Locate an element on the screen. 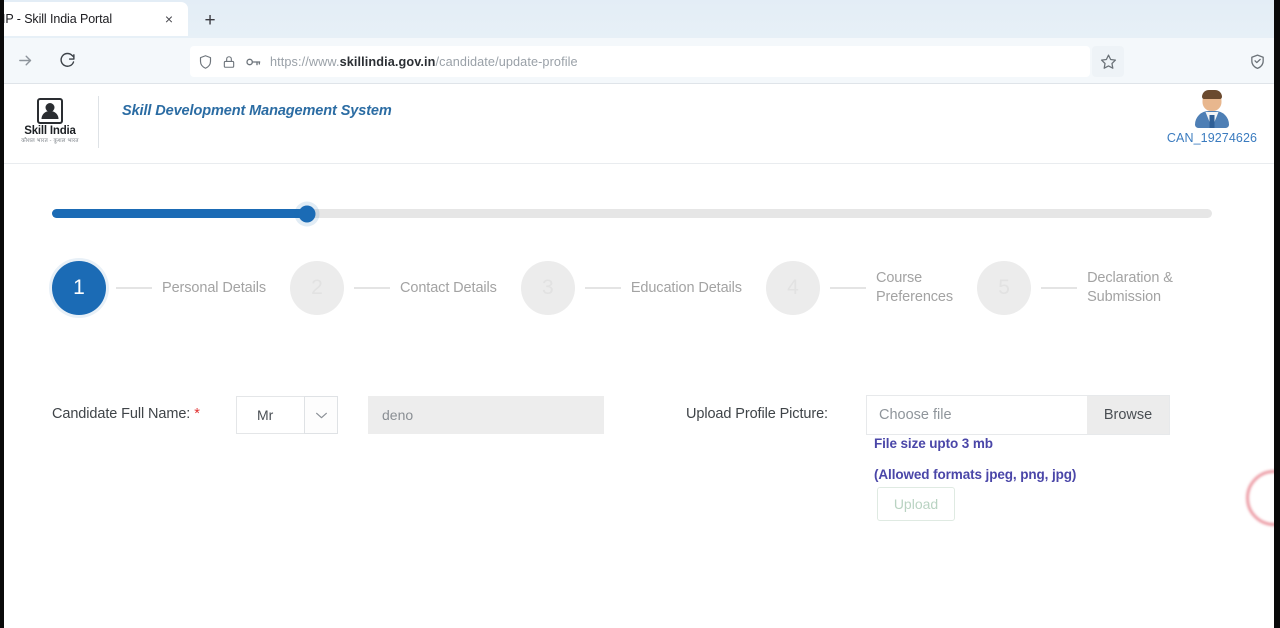  tab-strip: IP - Skill India Portal × + is located at coordinates (640, 19).